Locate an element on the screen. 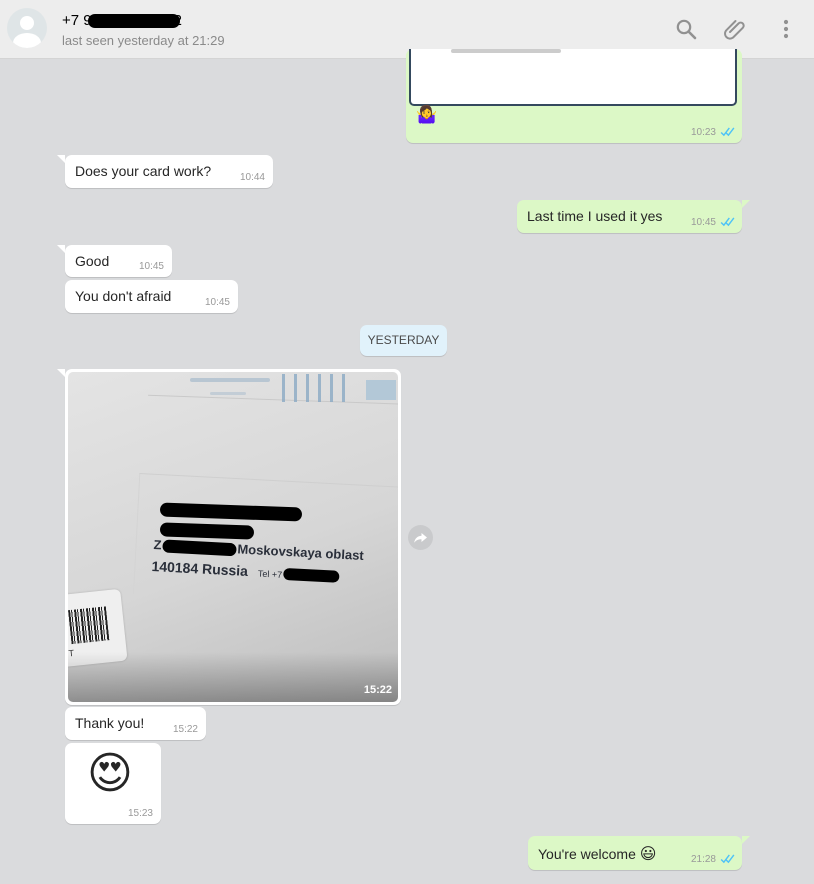 Image resolution: width=814 pixels, height=884 pixels. message-incoming: Good 10:45 is located at coordinates (118, 261).